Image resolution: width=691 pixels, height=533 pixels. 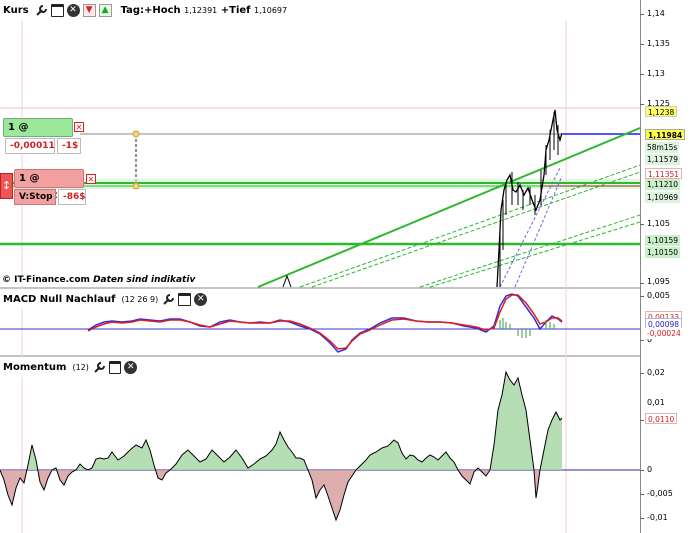 I want to click on momentum-title: Momentum, so click(x=35, y=367).